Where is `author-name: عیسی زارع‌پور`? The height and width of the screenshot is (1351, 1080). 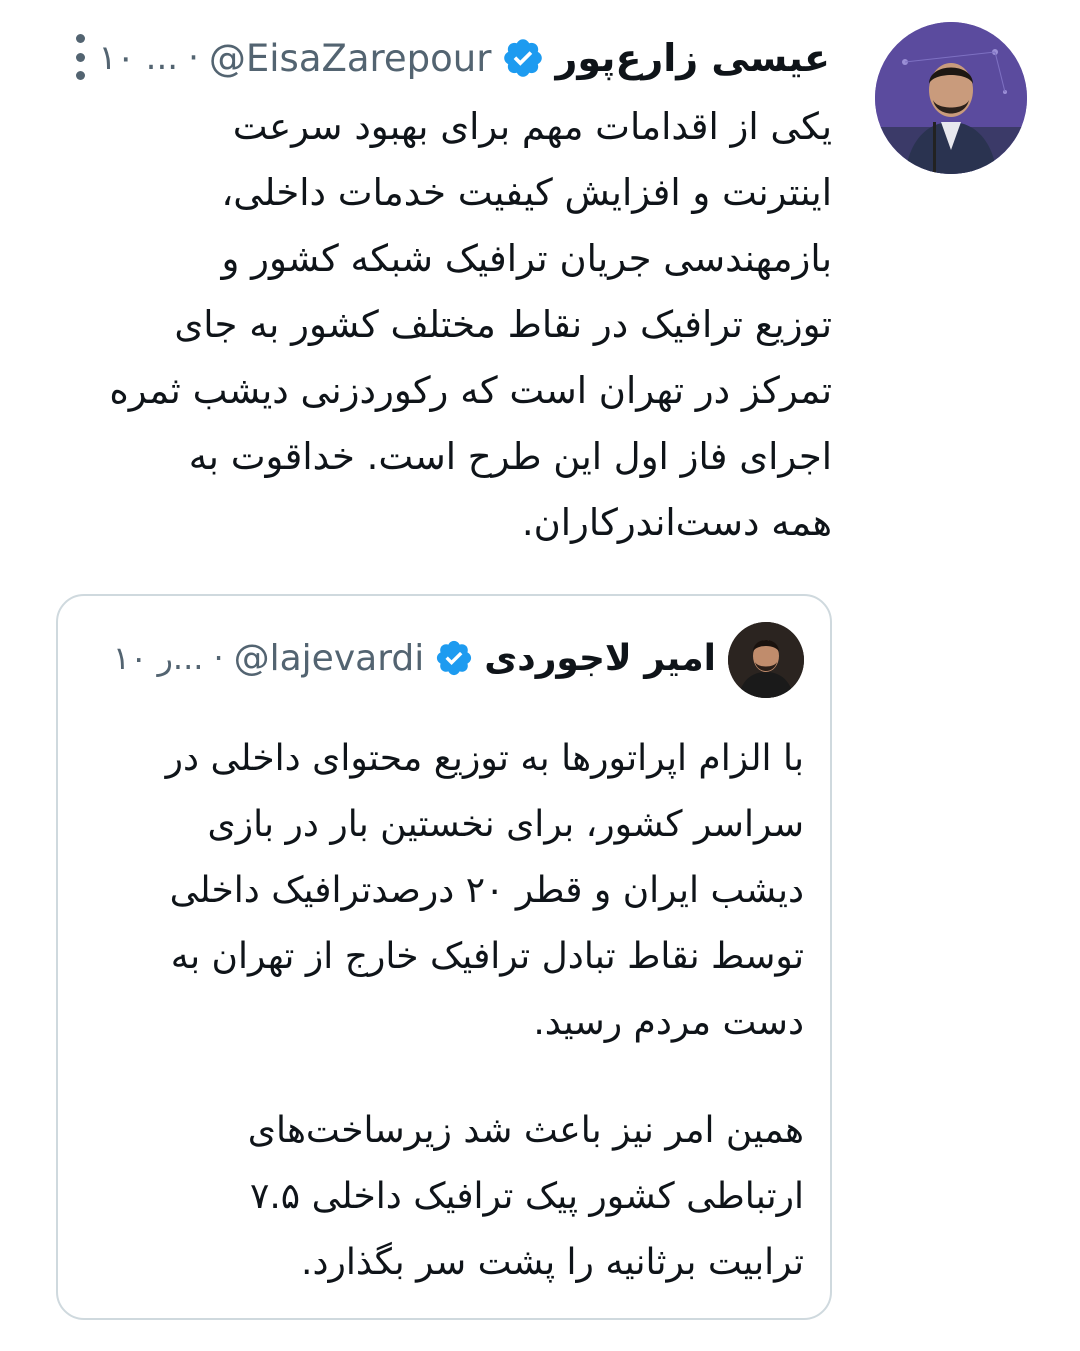 author-name: عیسی زارع‌پور is located at coordinates (692, 58).